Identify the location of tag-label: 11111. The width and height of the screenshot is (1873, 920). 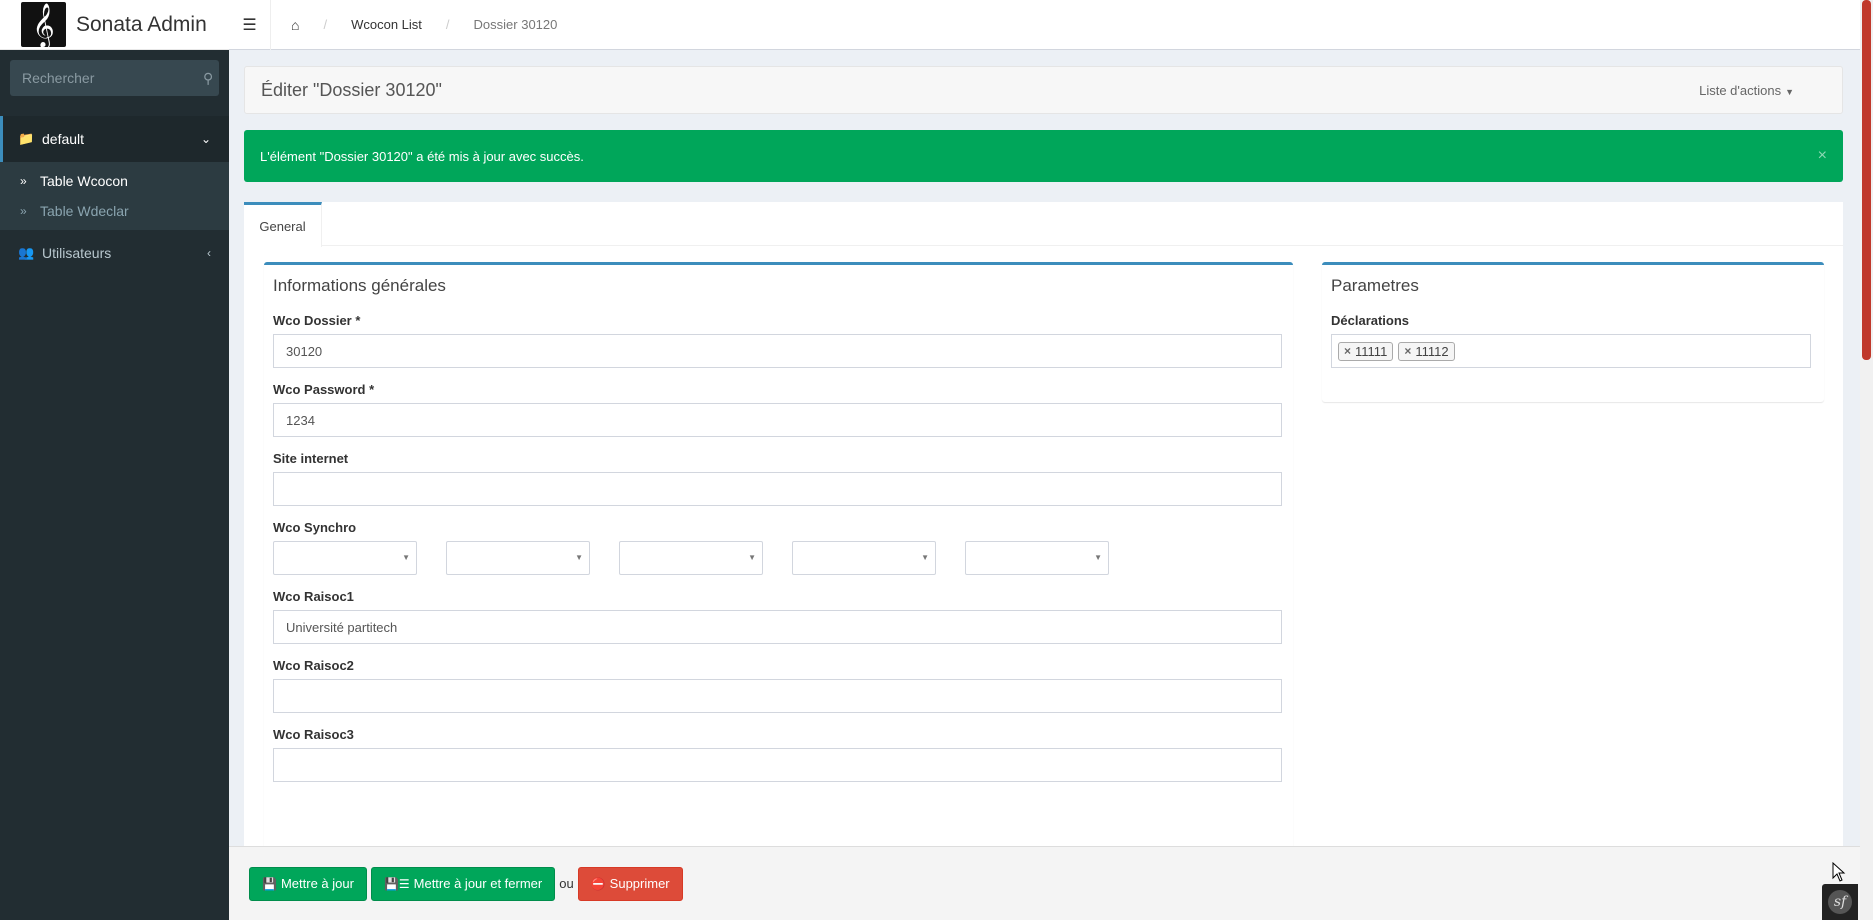
(1371, 351).